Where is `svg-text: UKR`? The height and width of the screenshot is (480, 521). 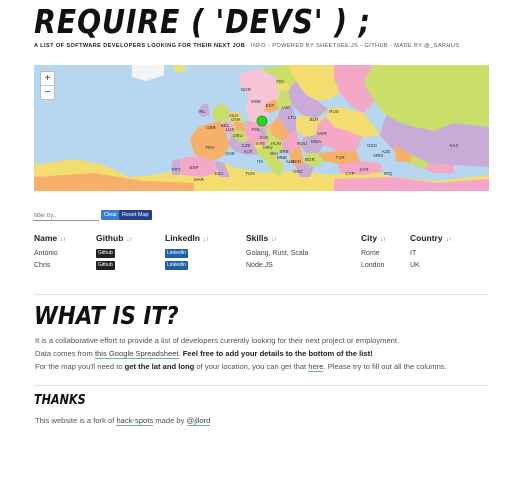 svg-text: UKR is located at coordinates (322, 133).